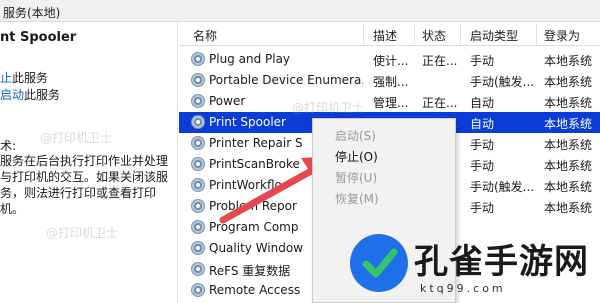  Describe the element at coordinates (379, 263) in the screenshot. I see `brand-logo-icon` at that location.